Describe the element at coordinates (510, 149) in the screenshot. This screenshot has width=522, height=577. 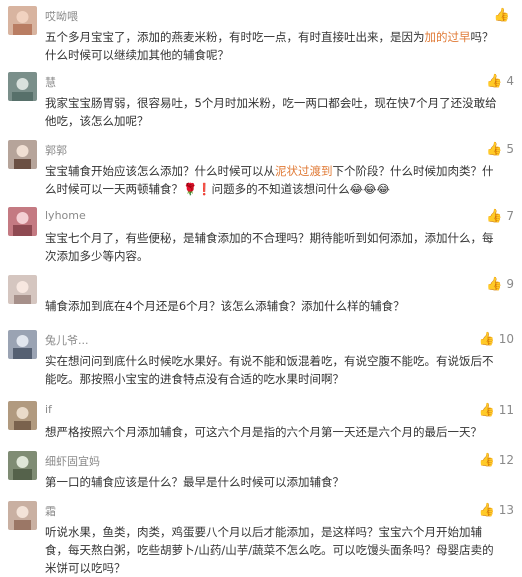
I see `like-count: 5` at that location.